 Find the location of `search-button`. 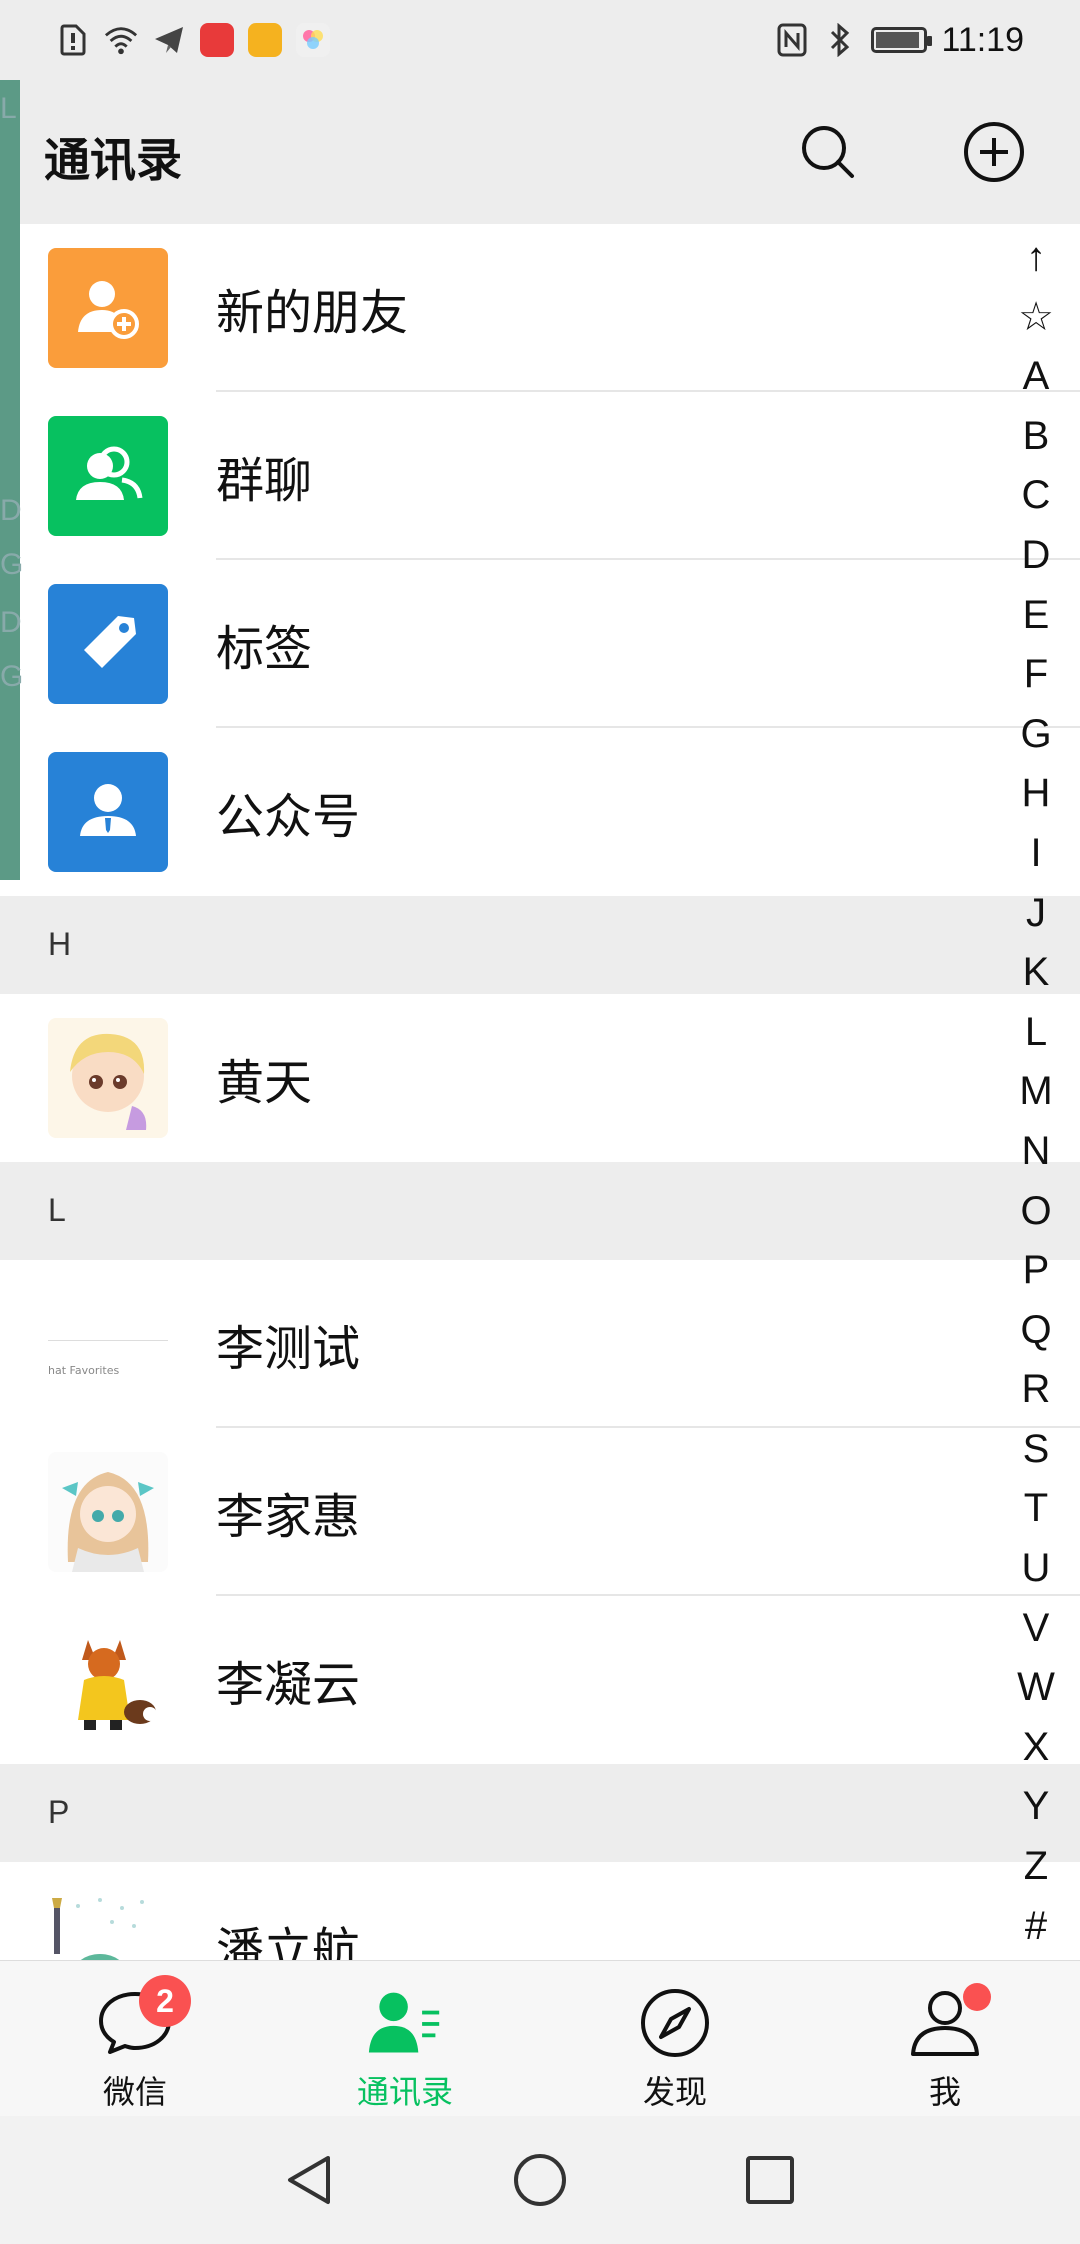

search-button is located at coordinates (828, 152).